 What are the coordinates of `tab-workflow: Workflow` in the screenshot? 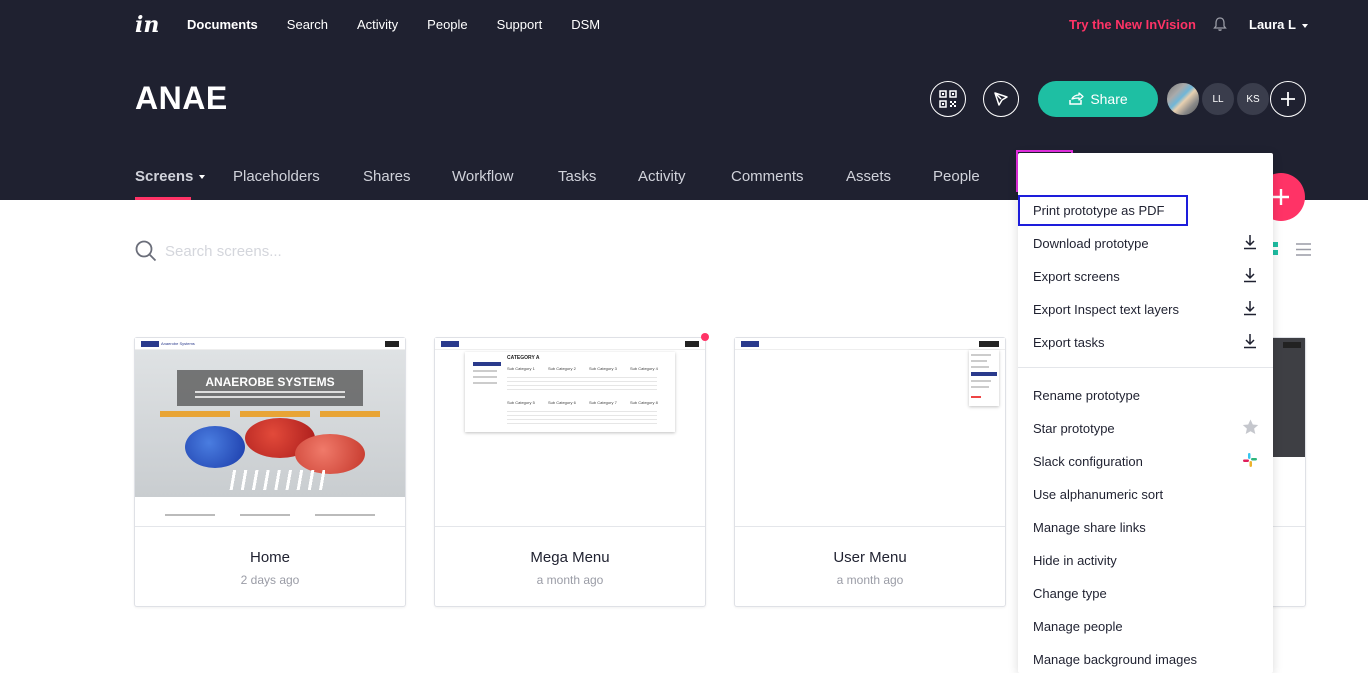 It's located at (482, 176).